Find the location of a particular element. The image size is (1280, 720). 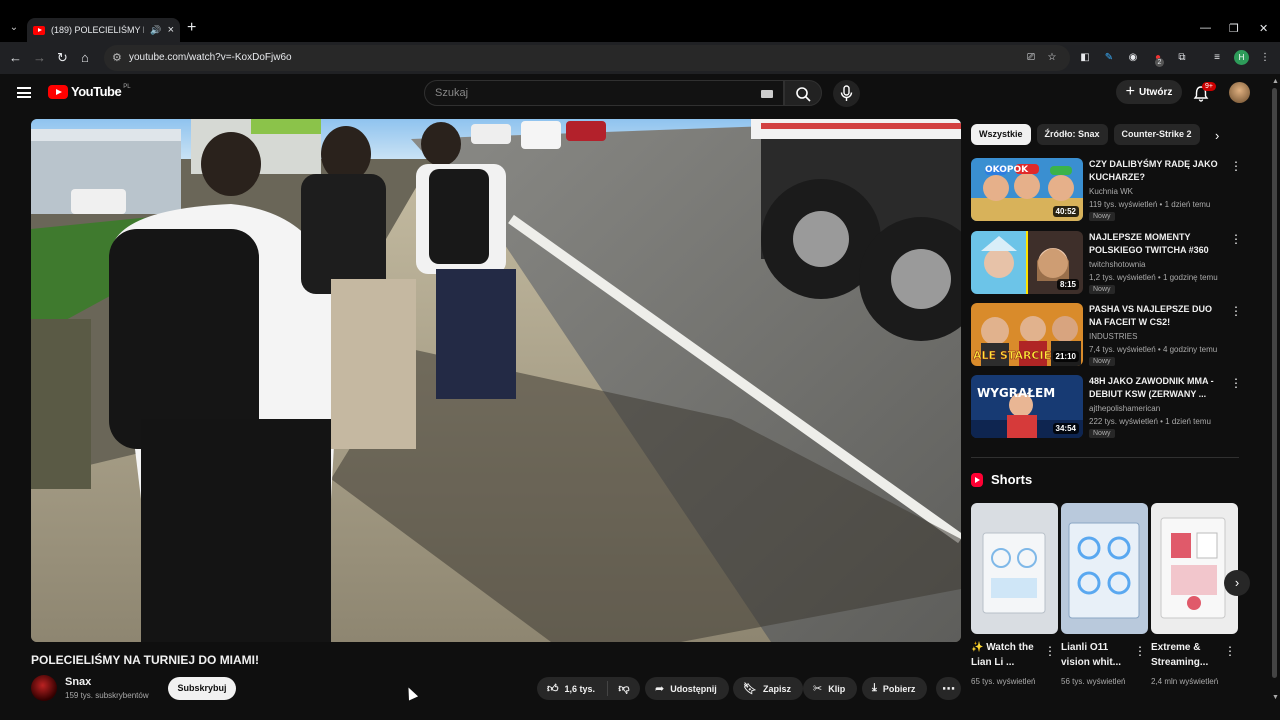

recommendation-channel: INDUSTRIES is located at coordinates (1113, 336).